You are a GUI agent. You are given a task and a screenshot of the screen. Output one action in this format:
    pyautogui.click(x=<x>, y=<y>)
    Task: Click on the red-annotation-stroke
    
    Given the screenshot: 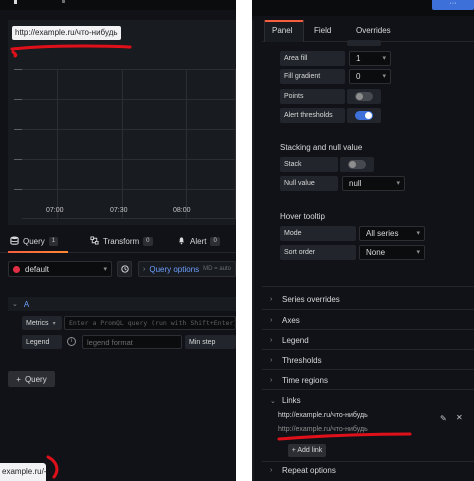 What is the action you would take?
    pyautogui.click(x=71, y=51)
    